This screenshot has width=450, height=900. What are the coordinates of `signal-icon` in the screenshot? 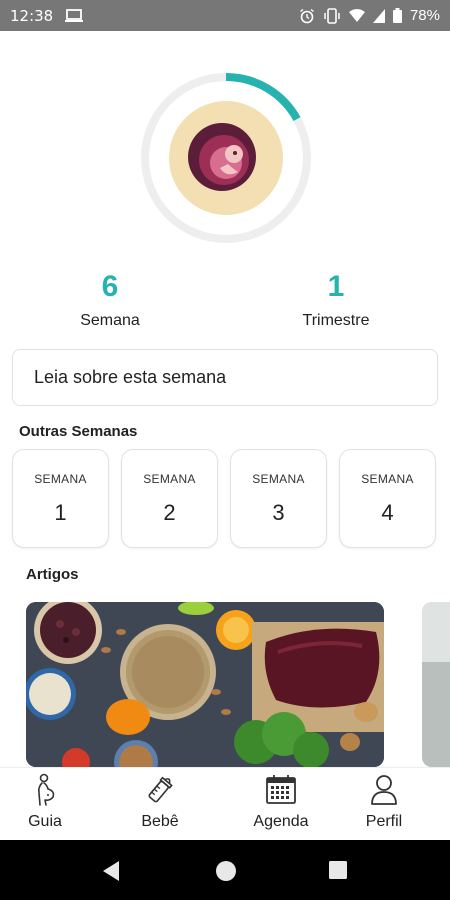 It's located at (378, 15).